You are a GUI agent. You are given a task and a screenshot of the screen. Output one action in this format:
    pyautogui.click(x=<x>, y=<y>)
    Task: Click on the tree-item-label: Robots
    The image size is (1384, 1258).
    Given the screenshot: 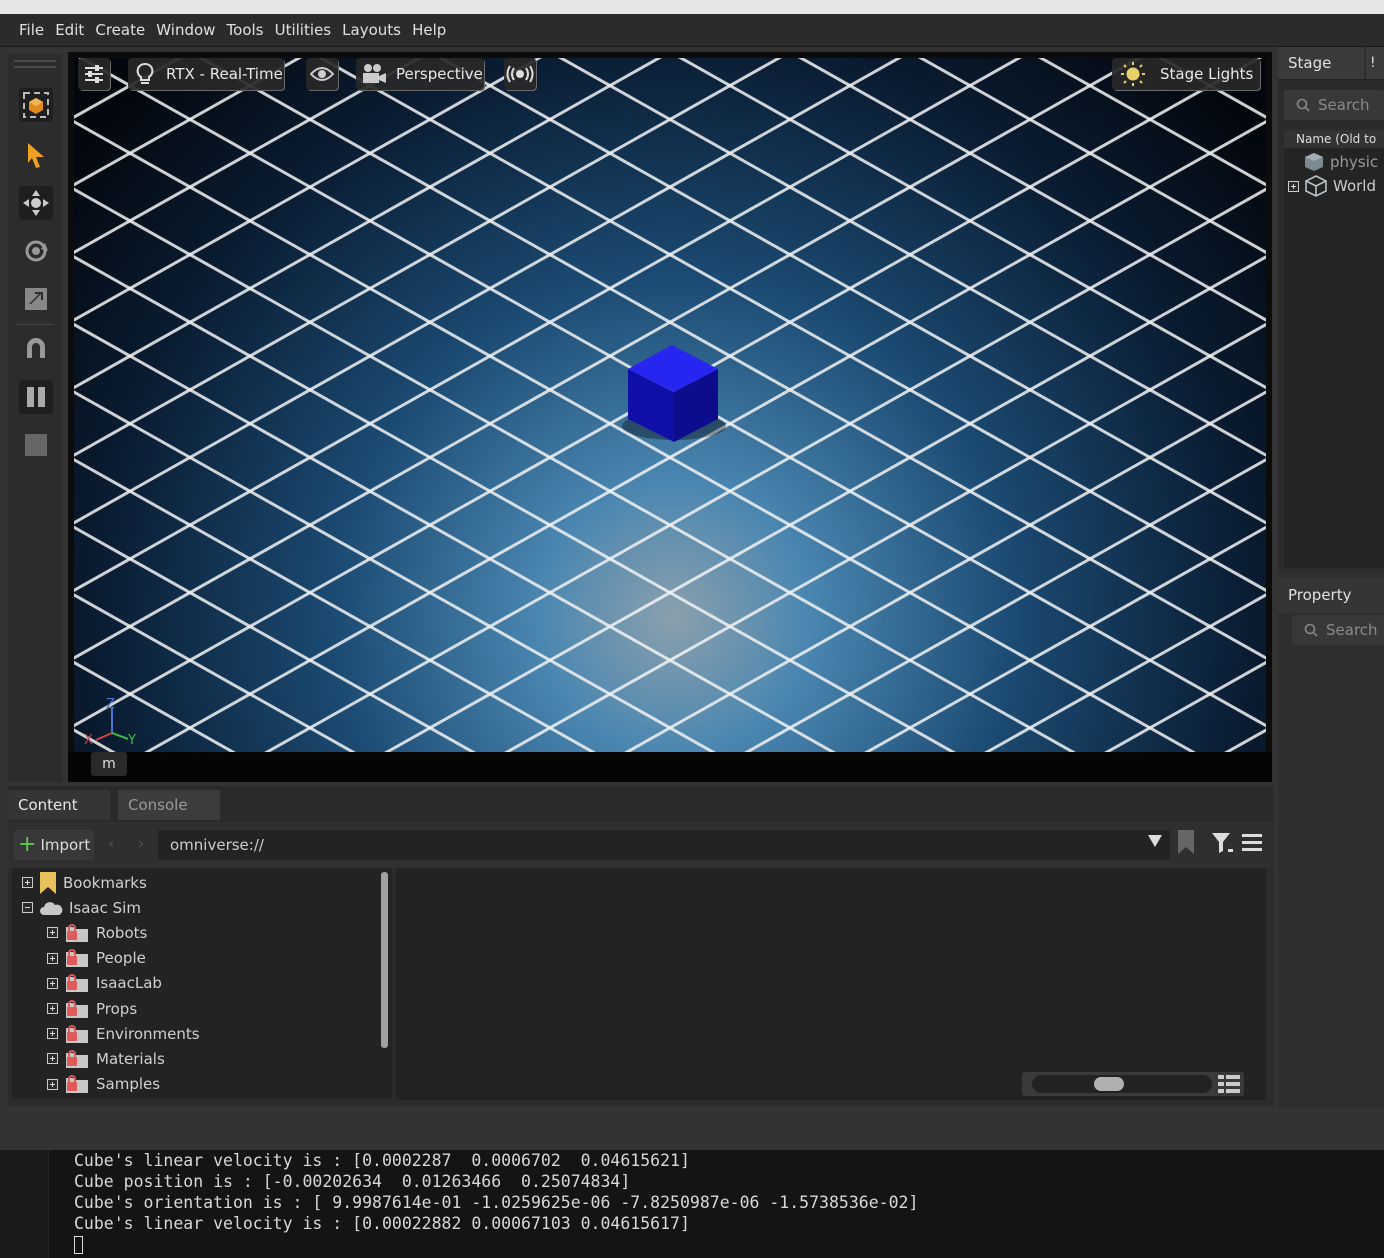 What is the action you would take?
    pyautogui.click(x=122, y=932)
    